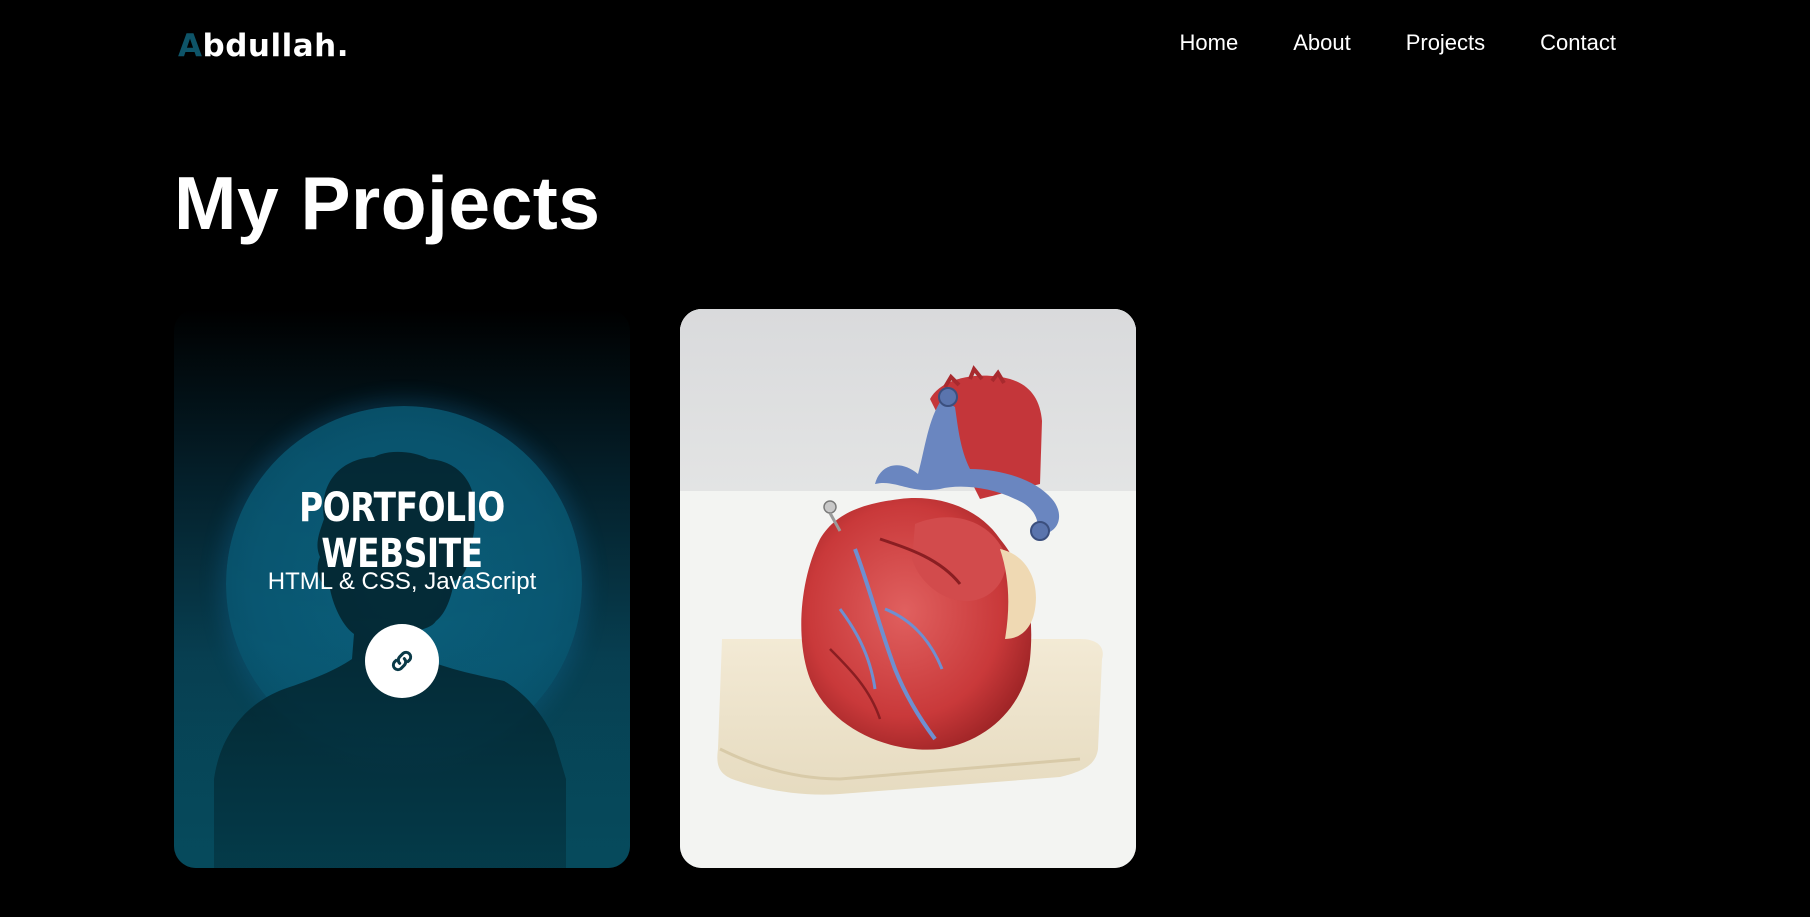  I want to click on project-tech: HTML & CSS, JavaScript, so click(402, 581).